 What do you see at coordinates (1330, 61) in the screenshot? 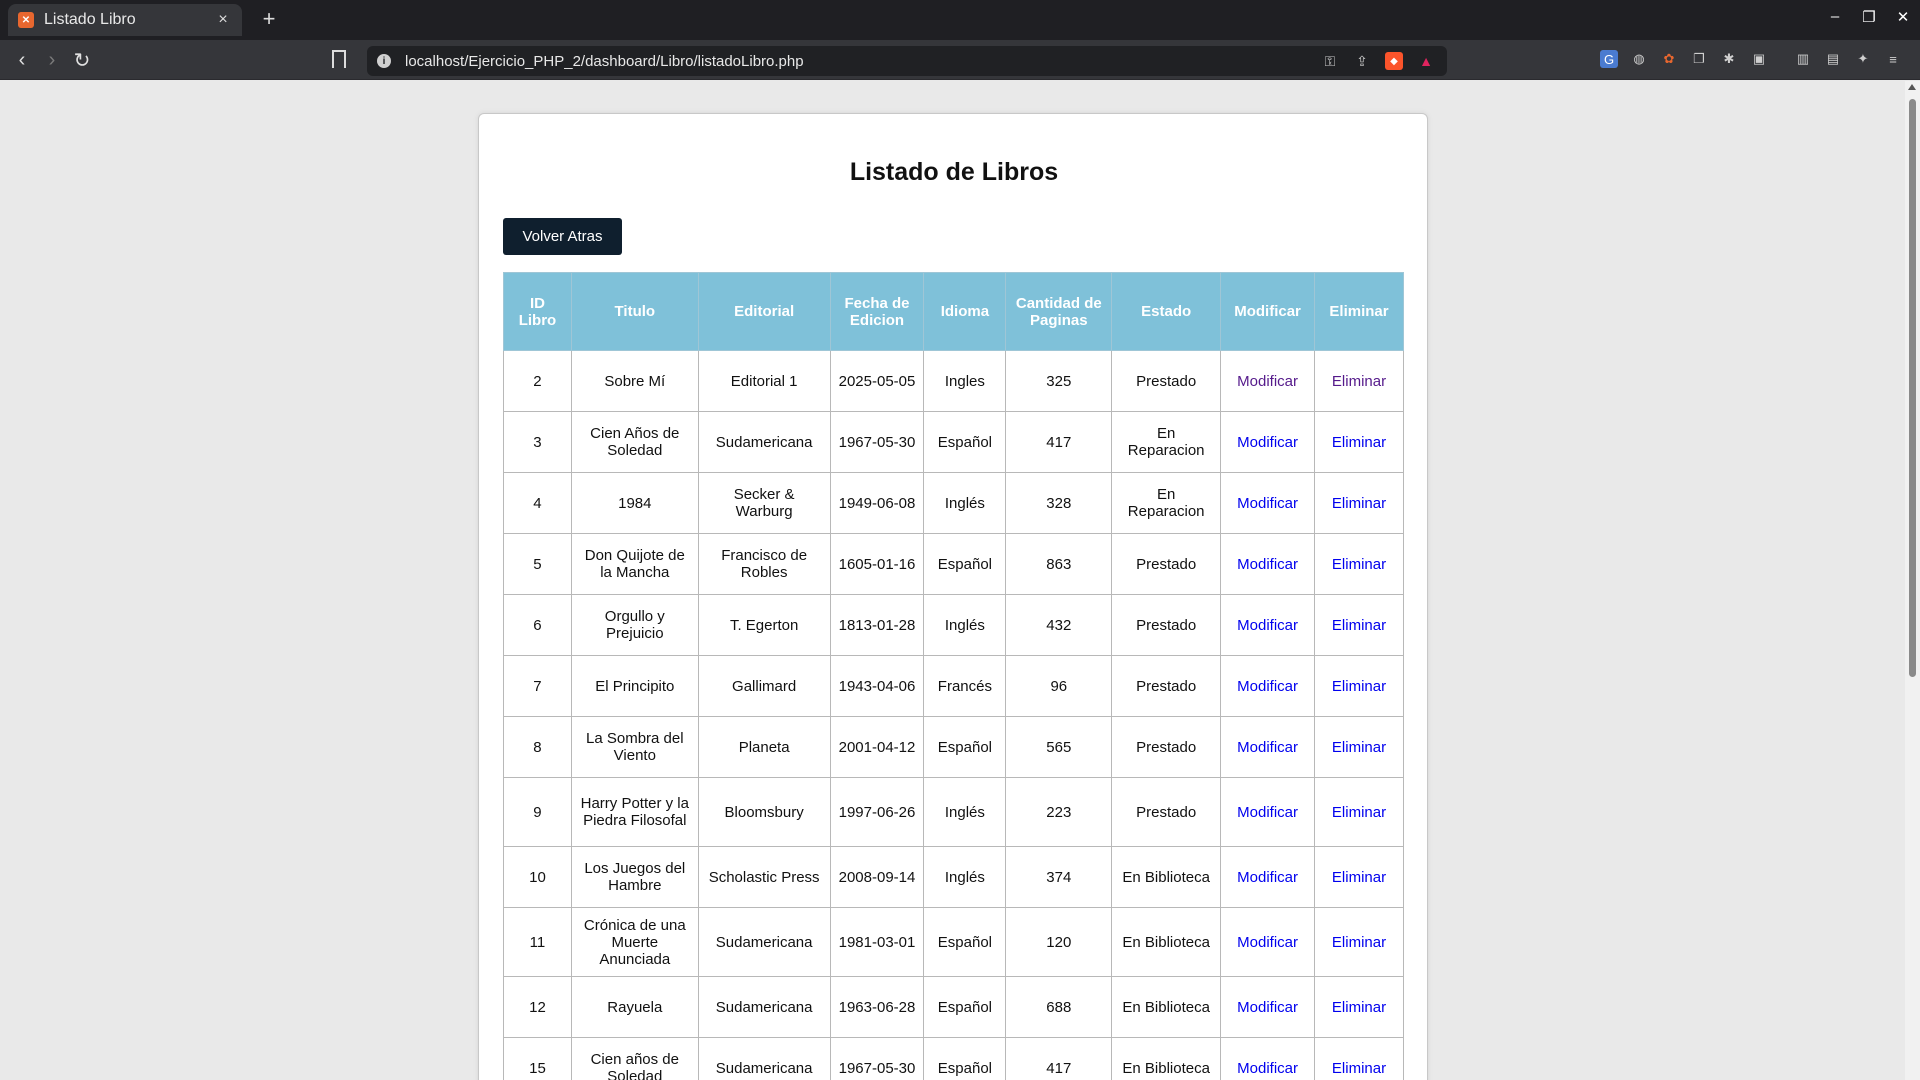
I see `password-key-icon: ⚿` at bounding box center [1330, 61].